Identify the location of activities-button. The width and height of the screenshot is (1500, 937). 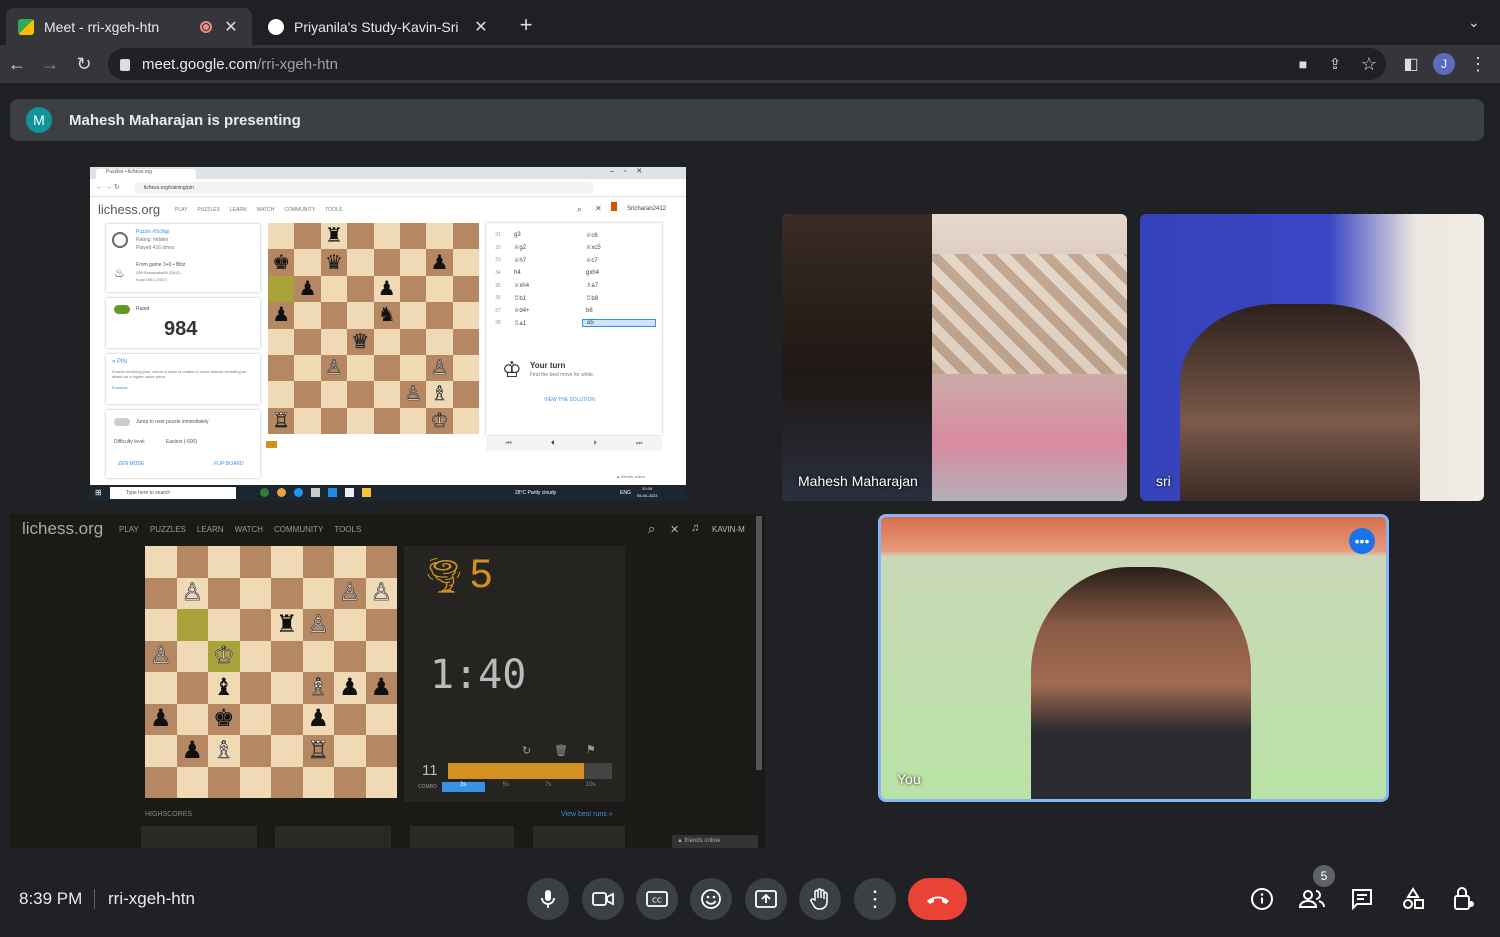
(1413, 899).